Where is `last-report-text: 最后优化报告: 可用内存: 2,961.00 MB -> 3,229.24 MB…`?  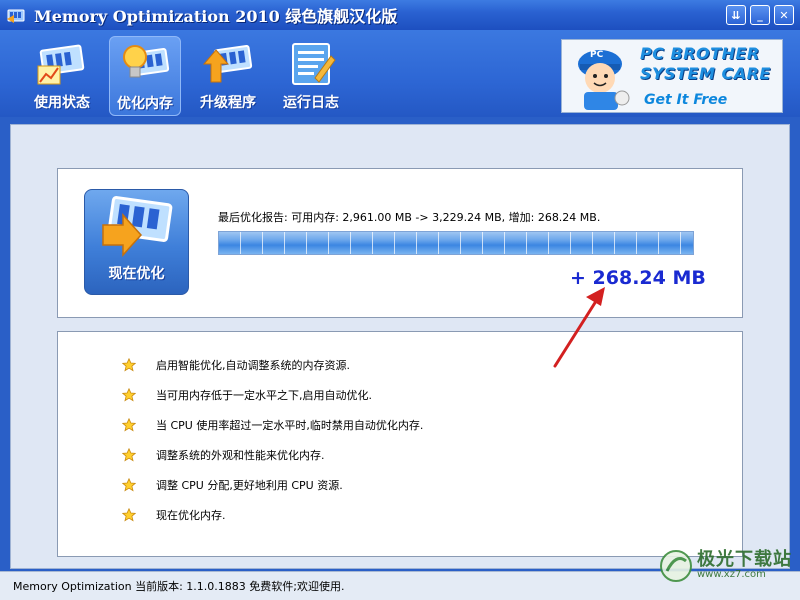
last-report-text: 最后优化报告: 可用内存: 2,961.00 MB -> 3,229.24 MB… is located at coordinates (409, 217).